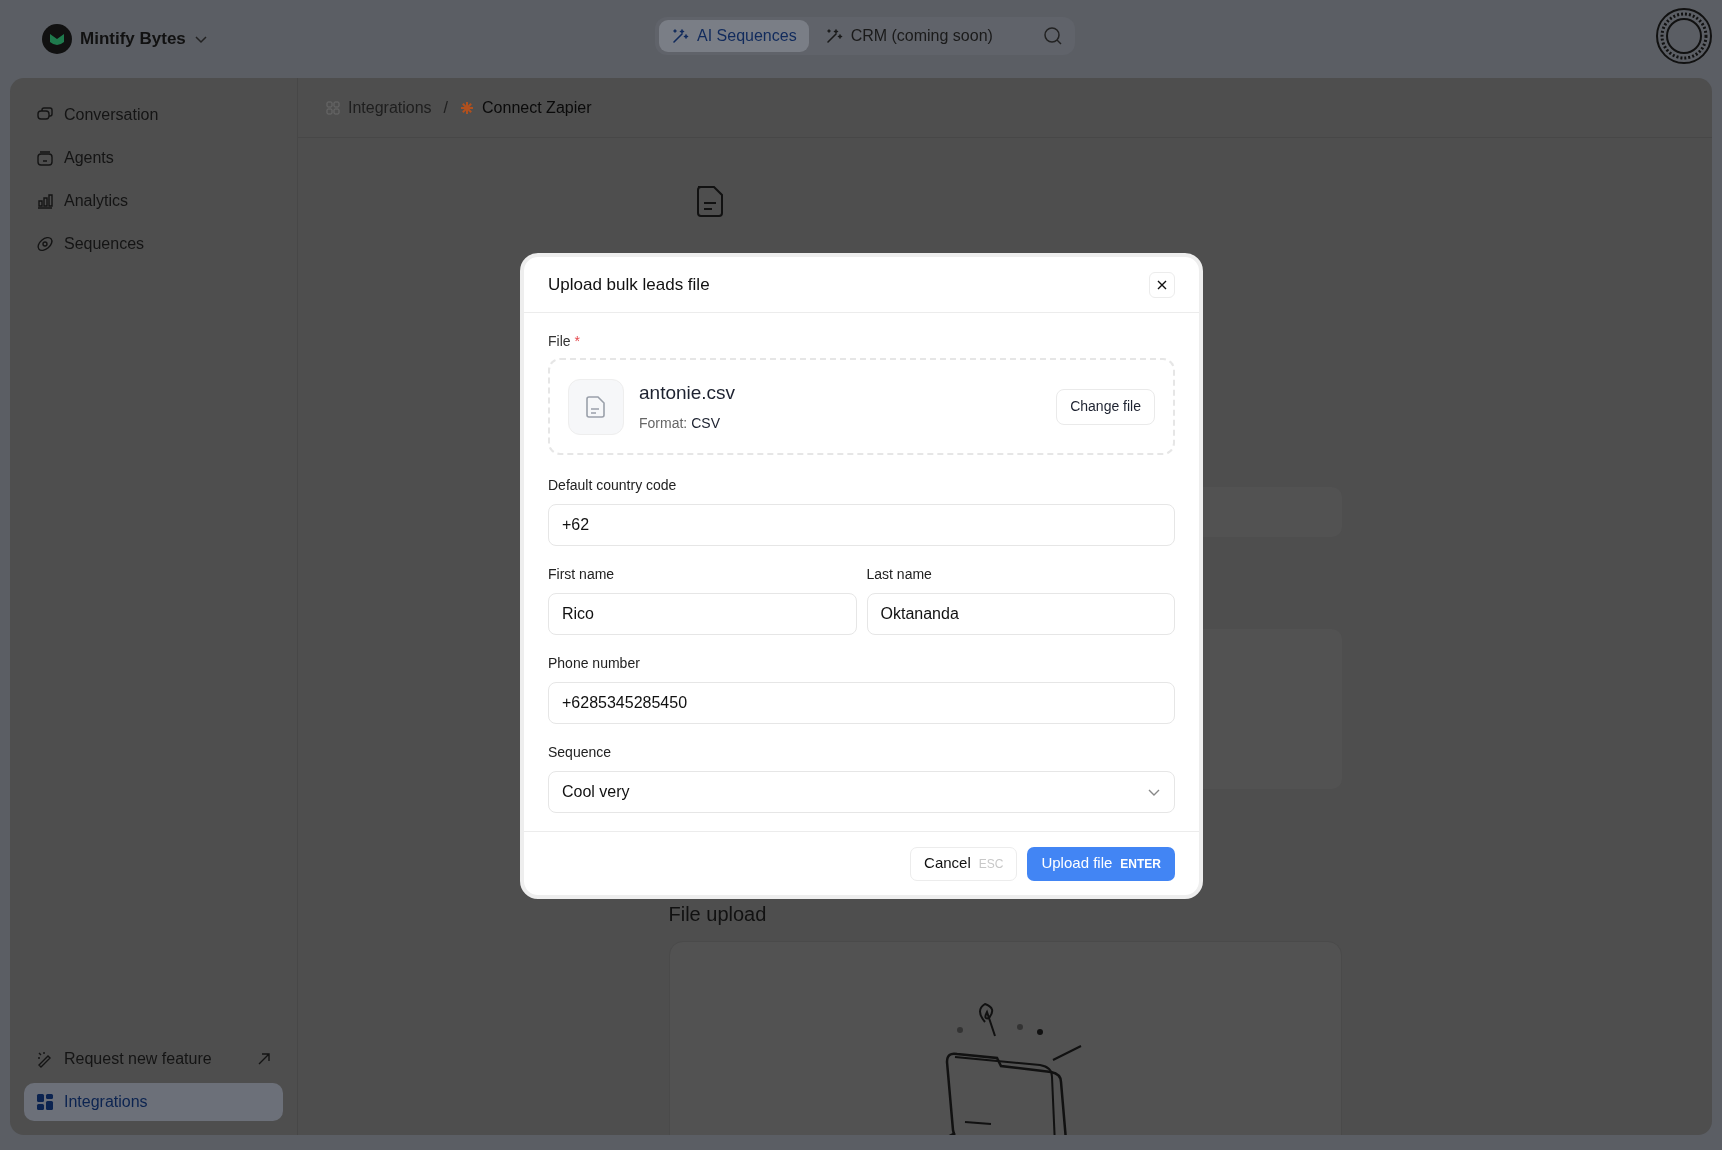 The height and width of the screenshot is (1150, 1722). What do you see at coordinates (577, 341) in the screenshot?
I see `required-mark: *` at bounding box center [577, 341].